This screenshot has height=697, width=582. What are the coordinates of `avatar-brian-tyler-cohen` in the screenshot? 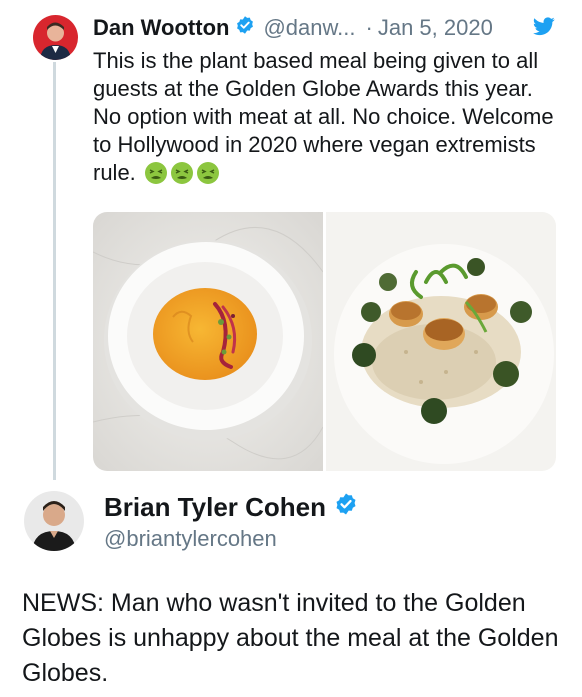 It's located at (54, 521).